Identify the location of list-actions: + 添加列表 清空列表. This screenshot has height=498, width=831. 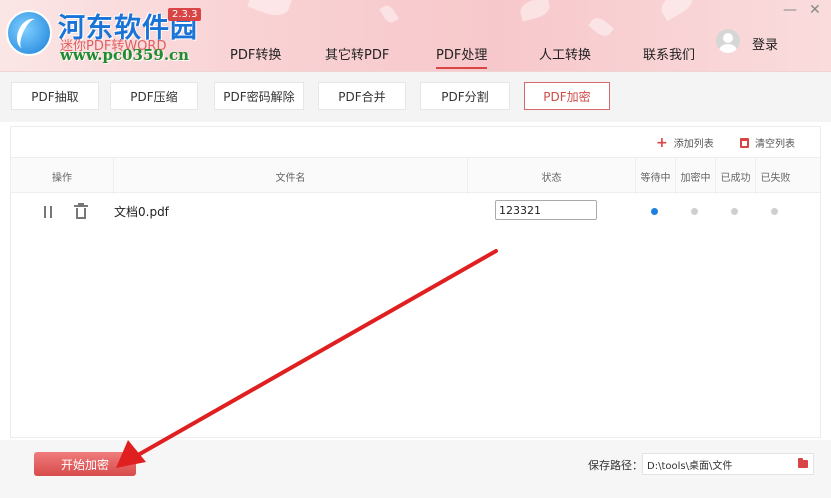
(415, 142).